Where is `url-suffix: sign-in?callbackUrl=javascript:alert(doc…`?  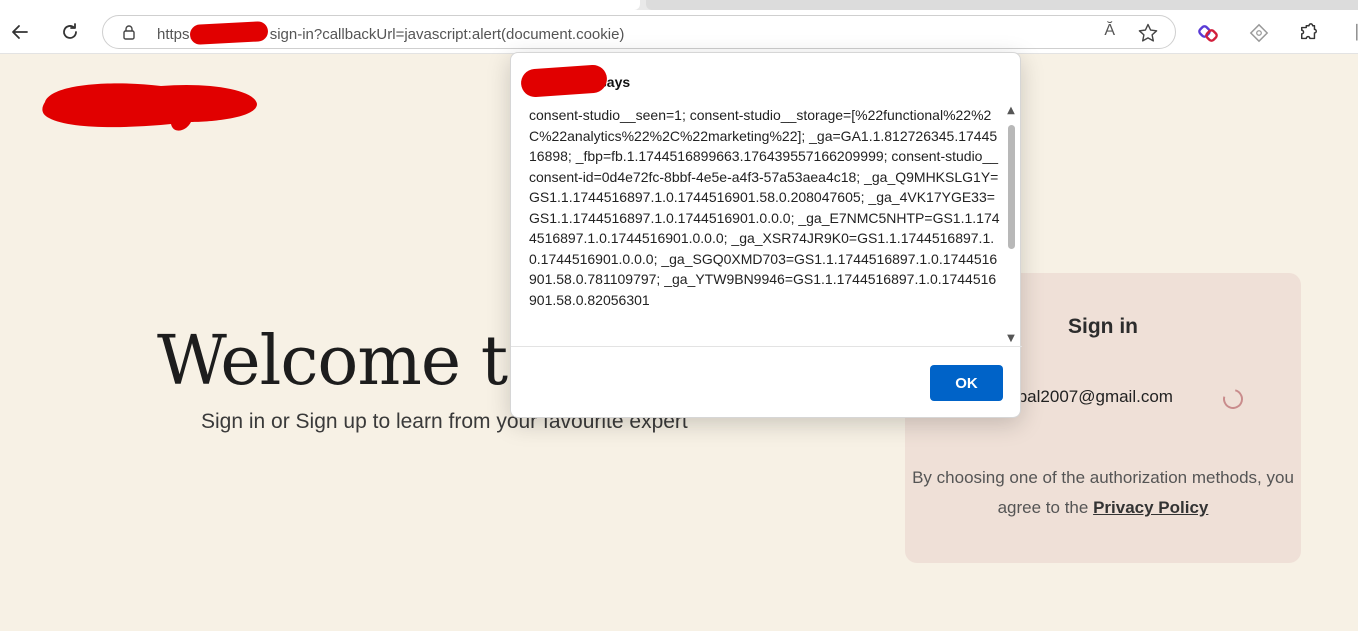
url-suffix: sign-in?callbackUrl=javascript:alert(doc… is located at coordinates (447, 34).